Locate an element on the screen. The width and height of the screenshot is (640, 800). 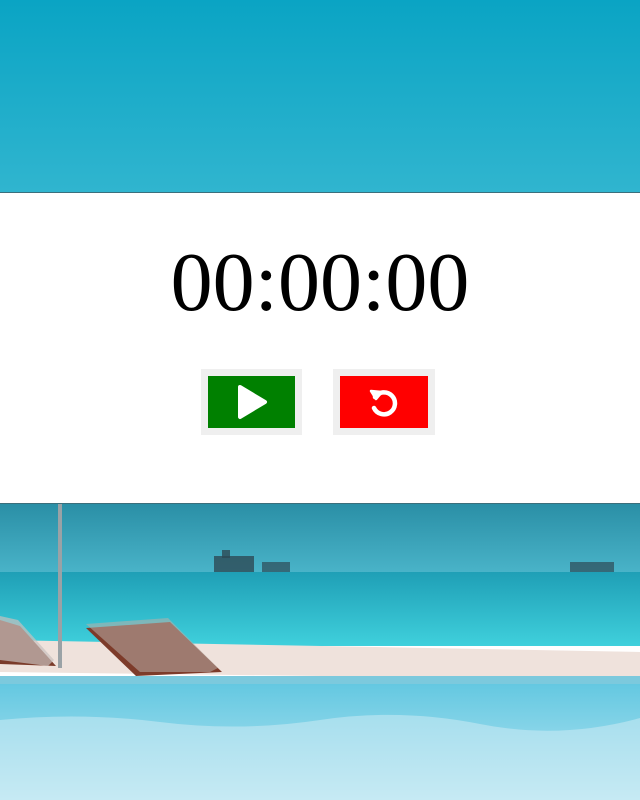
start-button is located at coordinates (251, 402).